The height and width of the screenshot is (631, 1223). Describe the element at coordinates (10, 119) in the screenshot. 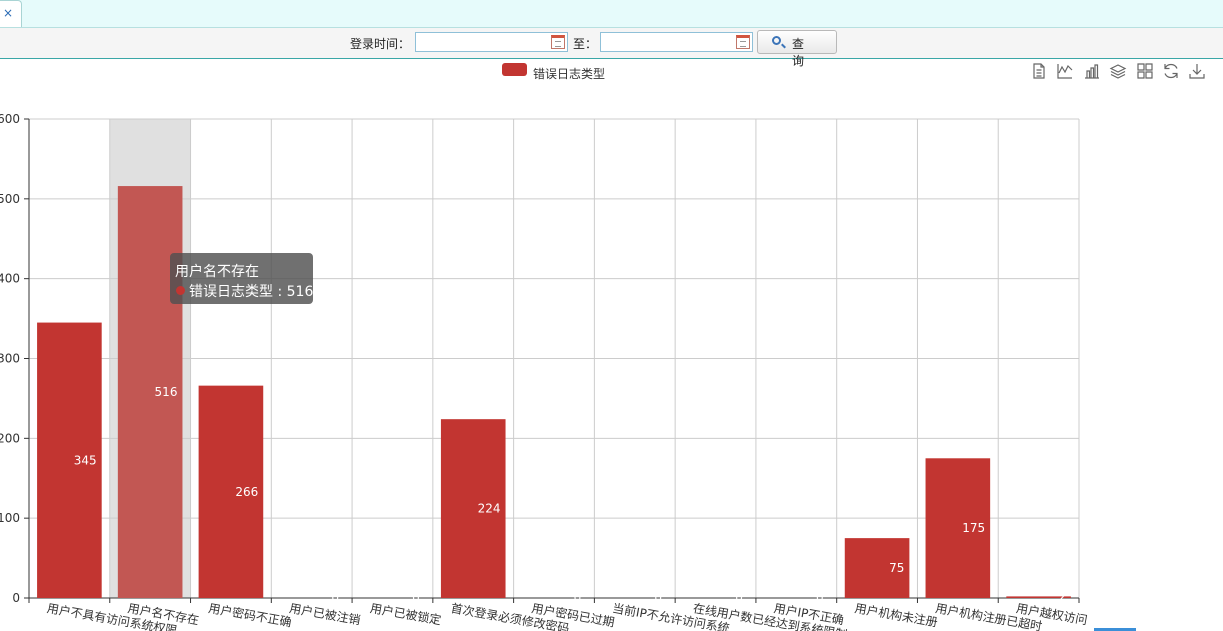

I see `y-tick-label: 600` at that location.